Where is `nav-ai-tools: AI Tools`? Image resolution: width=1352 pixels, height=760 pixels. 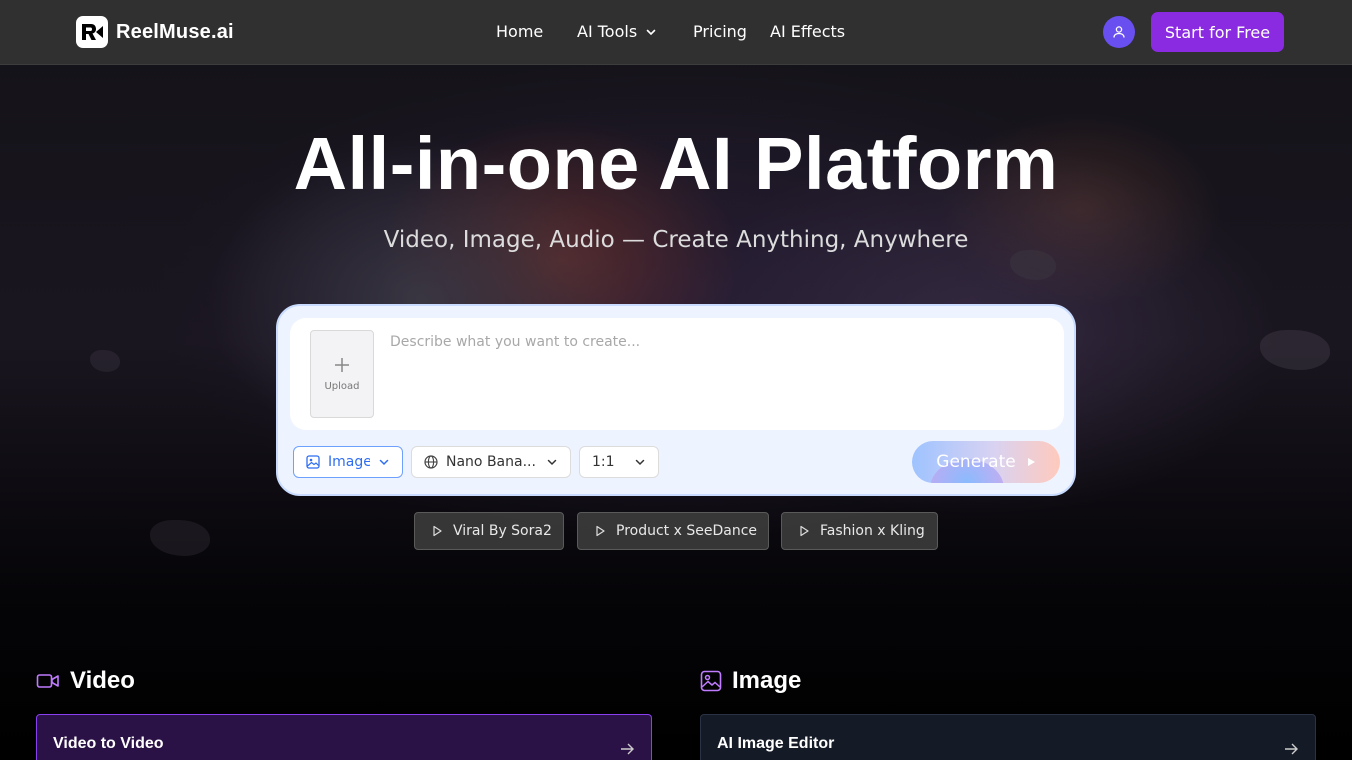
nav-ai-tools: AI Tools is located at coordinates (617, 32).